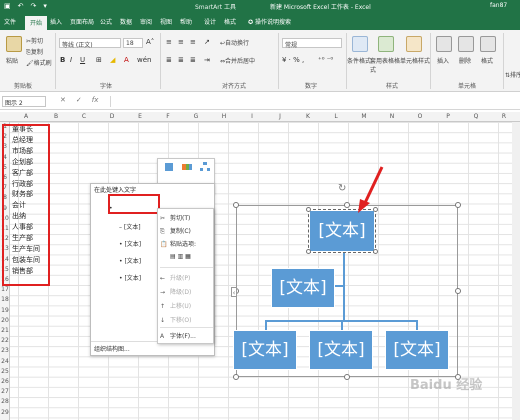 The width and height of the screenshot is (520, 420). What do you see at coordinates (187, 167) in the screenshot?
I see `color-icon` at bounding box center [187, 167].